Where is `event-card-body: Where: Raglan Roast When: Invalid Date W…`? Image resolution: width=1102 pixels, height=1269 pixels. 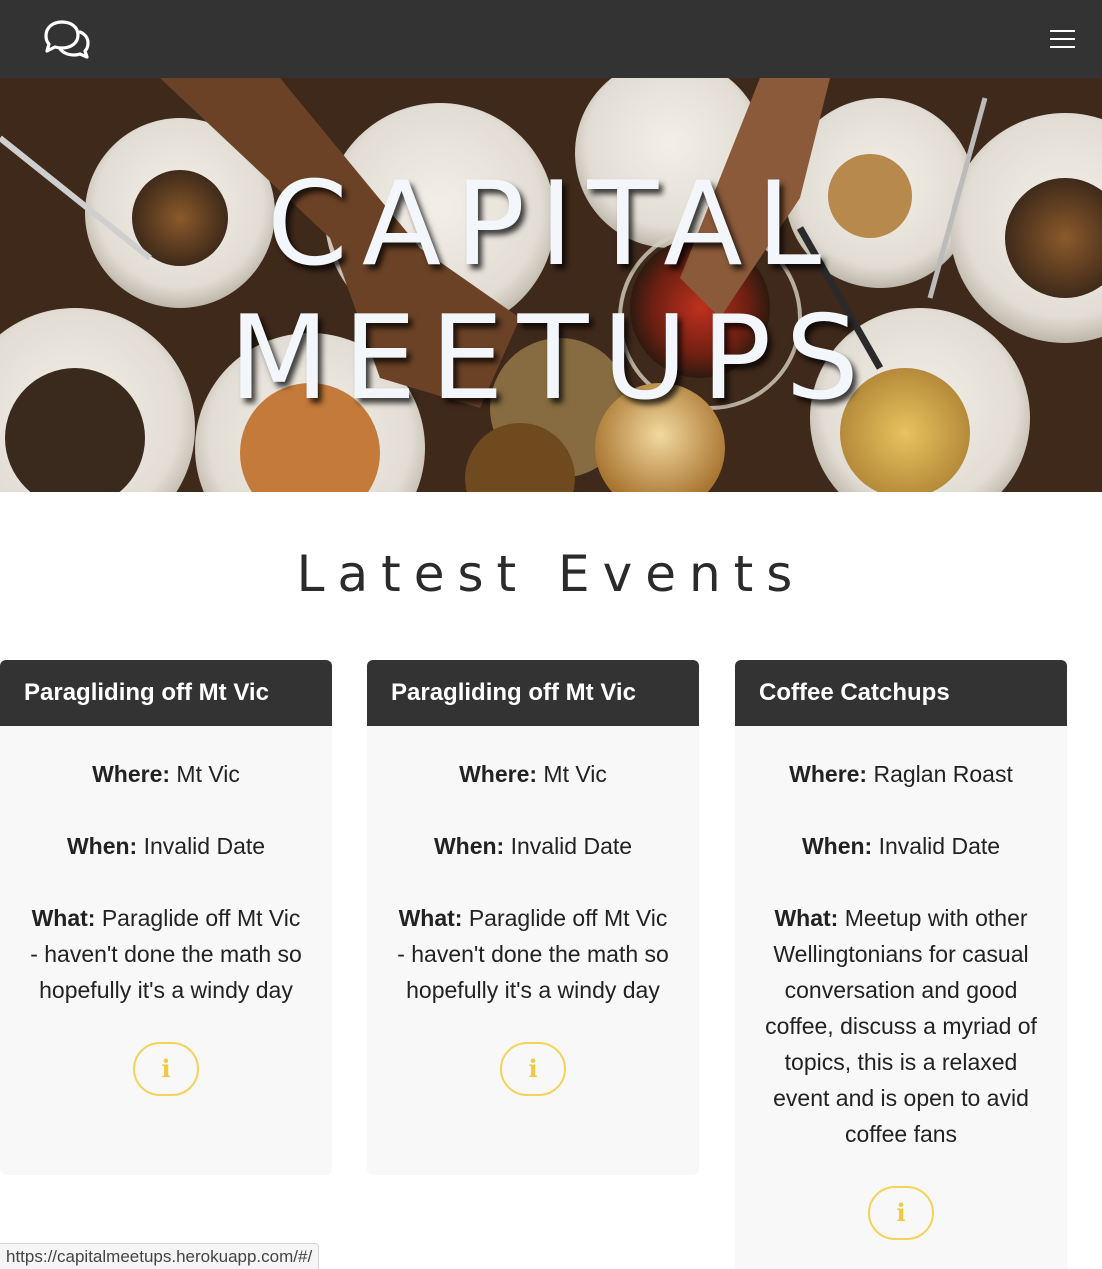 event-card-body: Where: Raglan Roast When: Invalid Date W… is located at coordinates (901, 983).